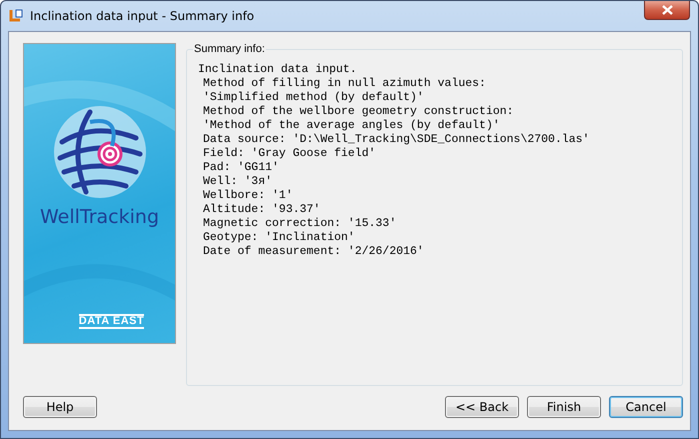 This screenshot has width=699, height=439. Describe the element at coordinates (111, 321) in the screenshot. I see `company-logo-text: DATA EAST` at that location.